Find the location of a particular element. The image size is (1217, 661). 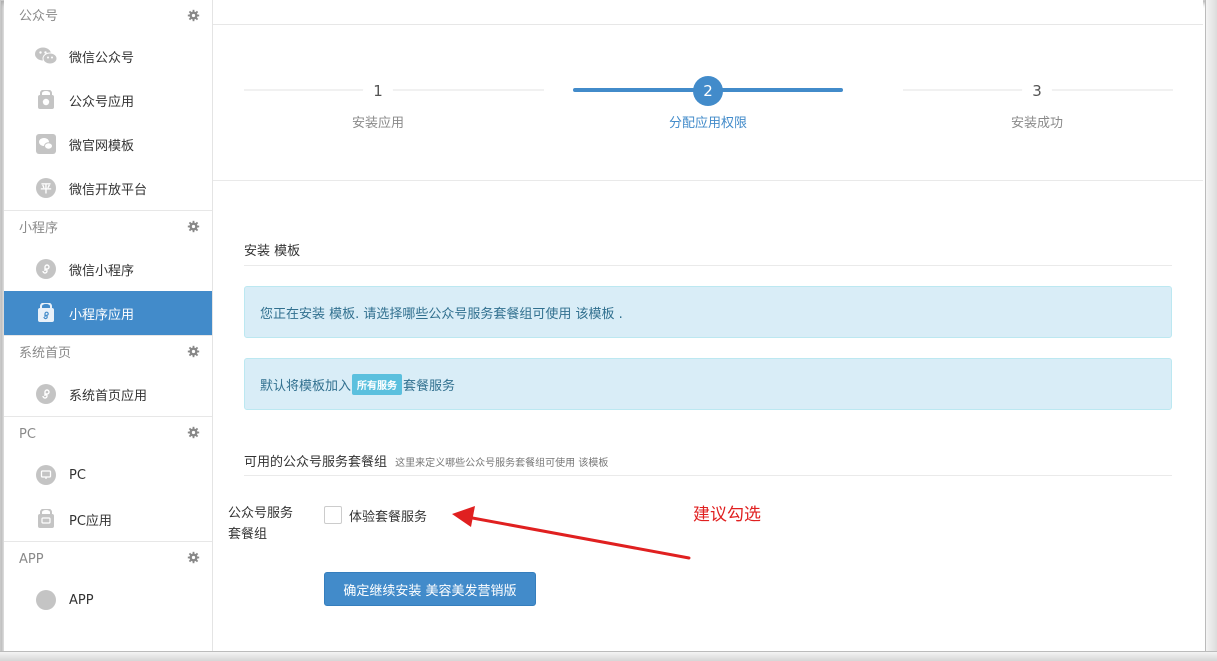

step-1-number: 1 is located at coordinates (378, 91).